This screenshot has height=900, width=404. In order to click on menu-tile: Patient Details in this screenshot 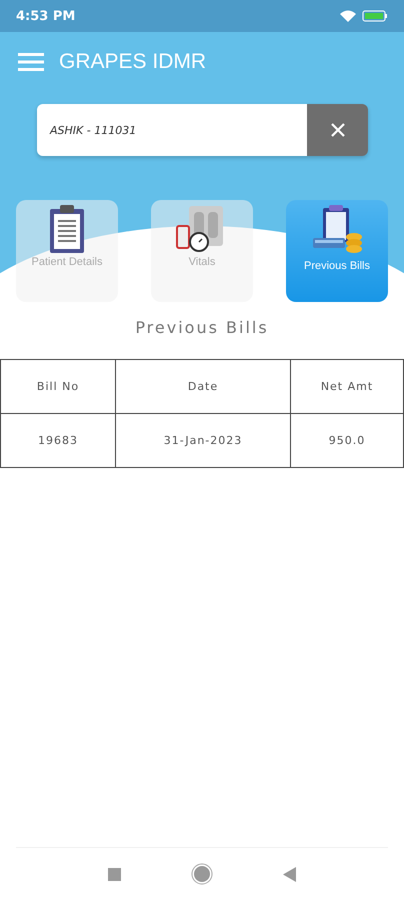, I will do `click(67, 251)`.